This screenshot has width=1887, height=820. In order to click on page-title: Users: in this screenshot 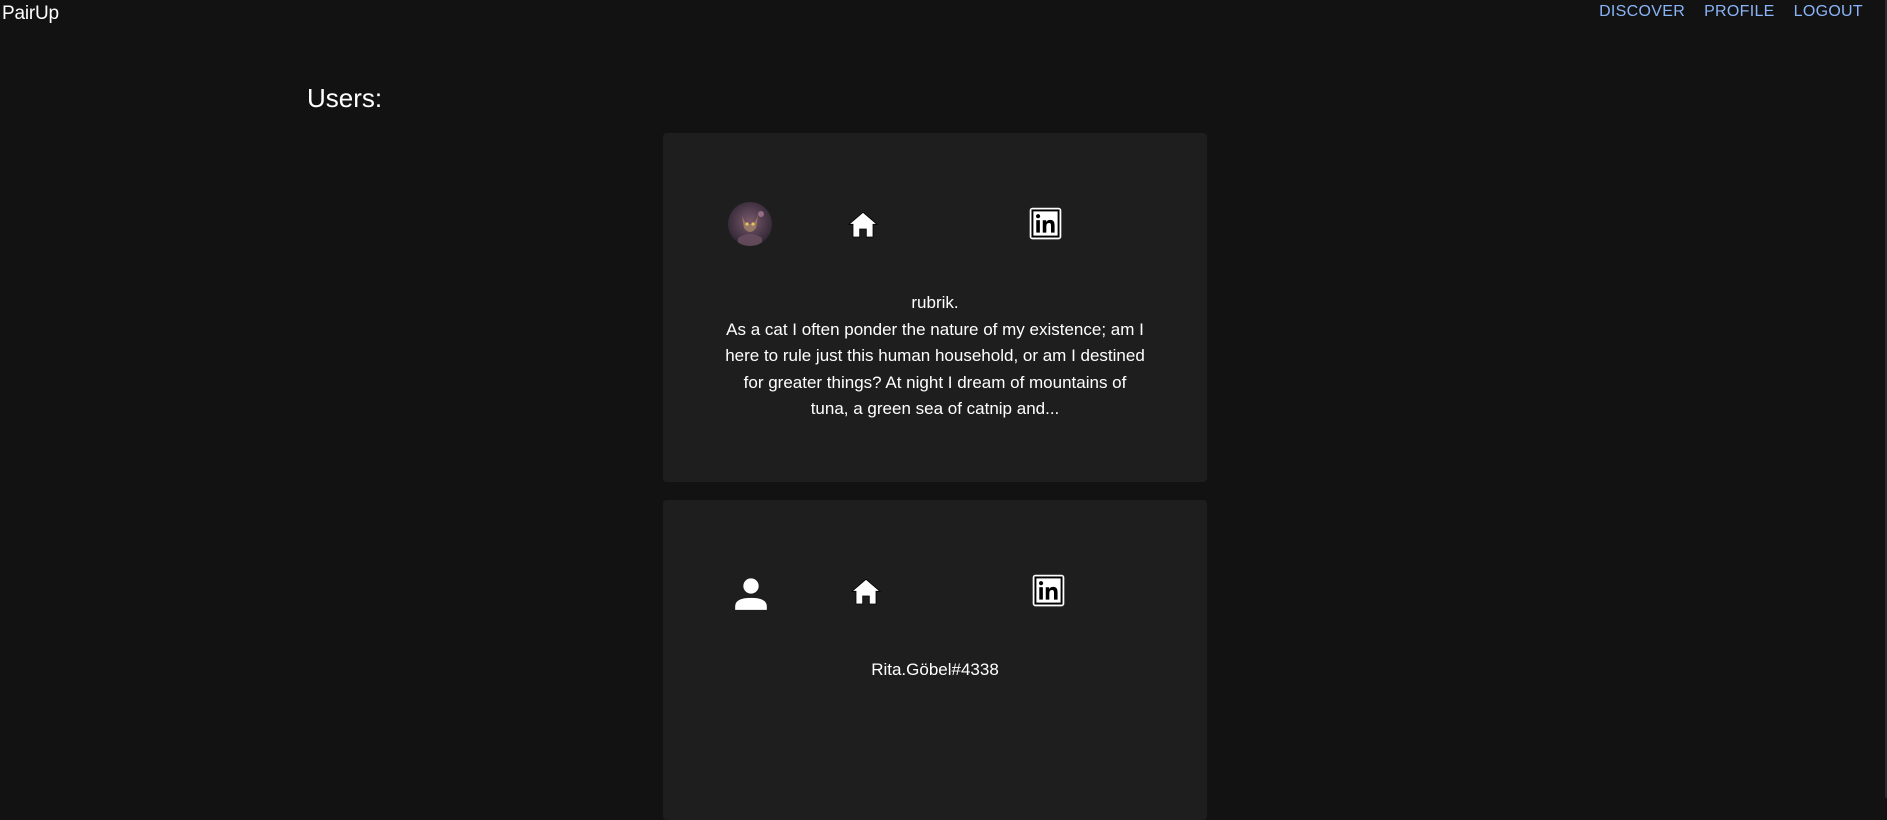, I will do `click(345, 98)`.